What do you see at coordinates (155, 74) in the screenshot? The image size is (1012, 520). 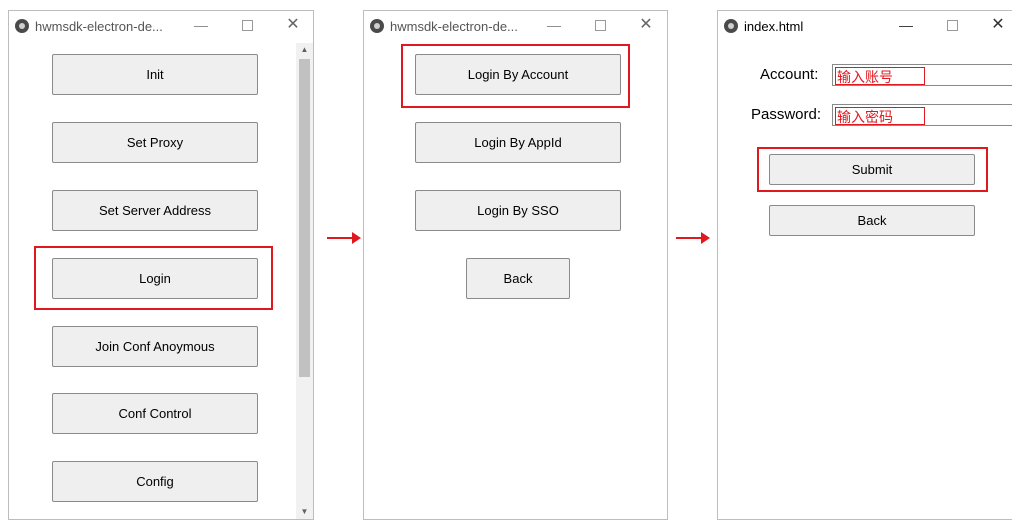 I see `init-button: Init` at bounding box center [155, 74].